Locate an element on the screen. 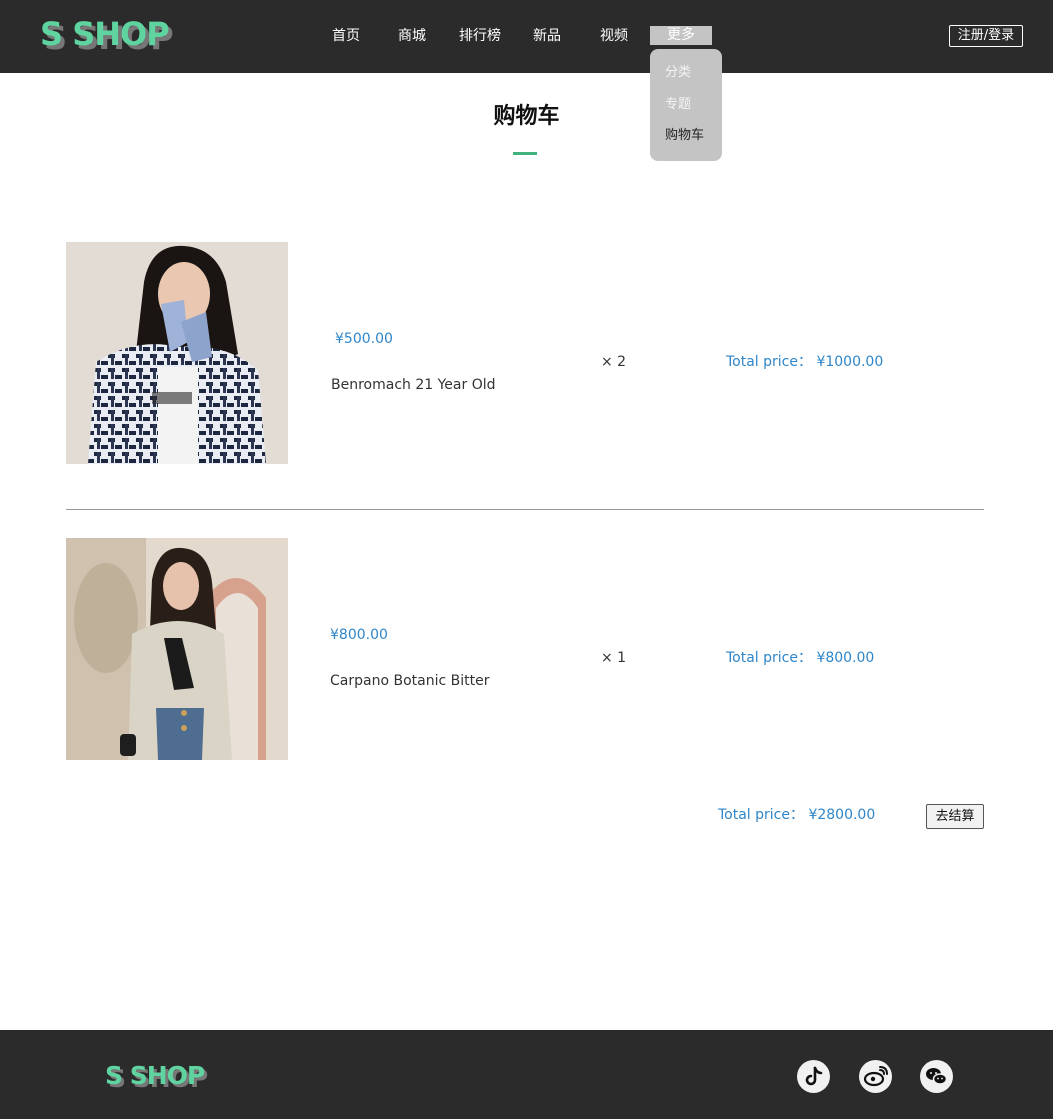 The image size is (1053, 1119). product-photo-woman-knit-sweater is located at coordinates (177, 353).